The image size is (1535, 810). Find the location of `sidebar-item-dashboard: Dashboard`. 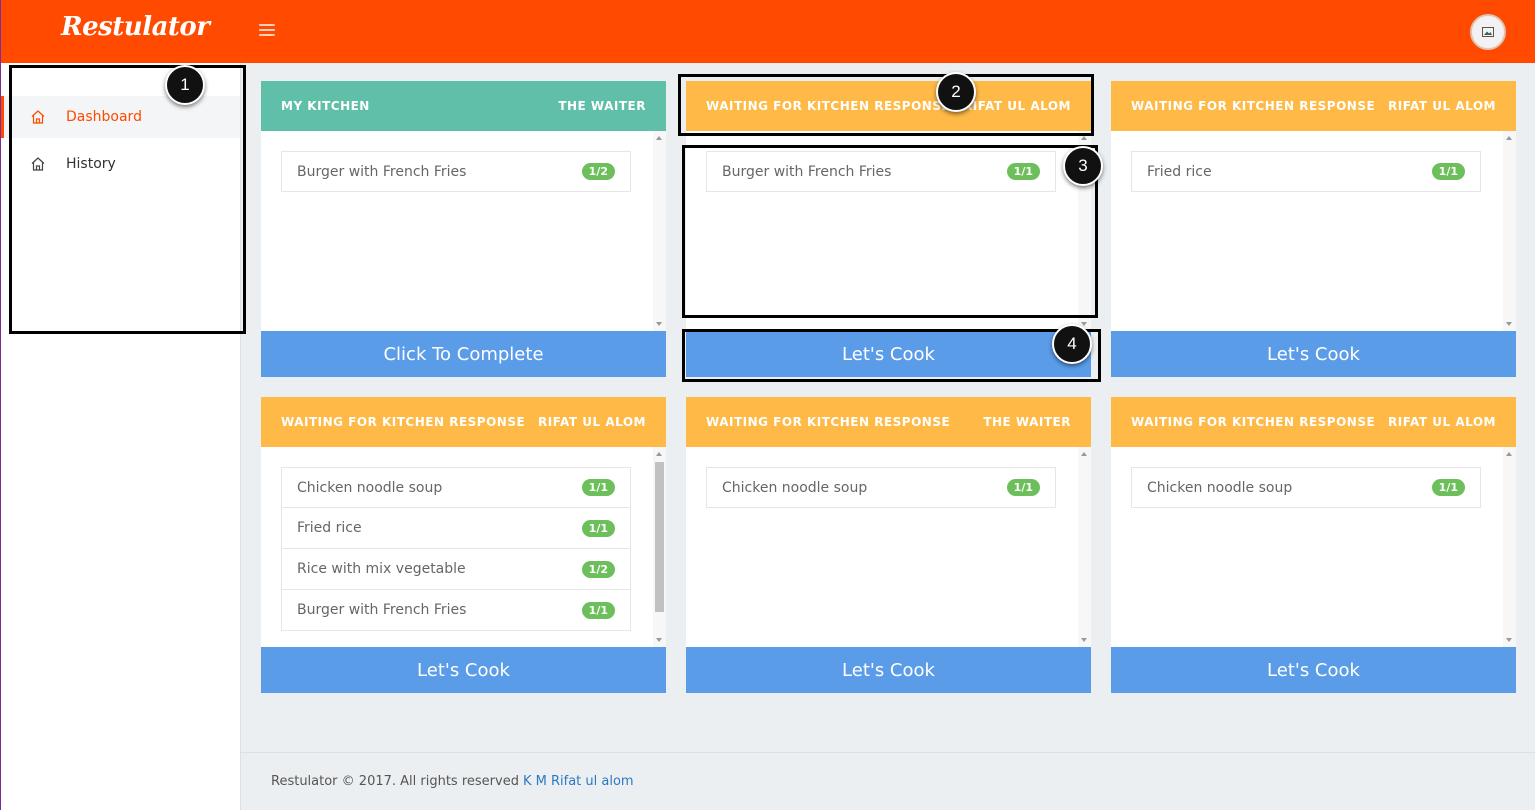

sidebar-item-dashboard: Dashboard is located at coordinates (120, 117).